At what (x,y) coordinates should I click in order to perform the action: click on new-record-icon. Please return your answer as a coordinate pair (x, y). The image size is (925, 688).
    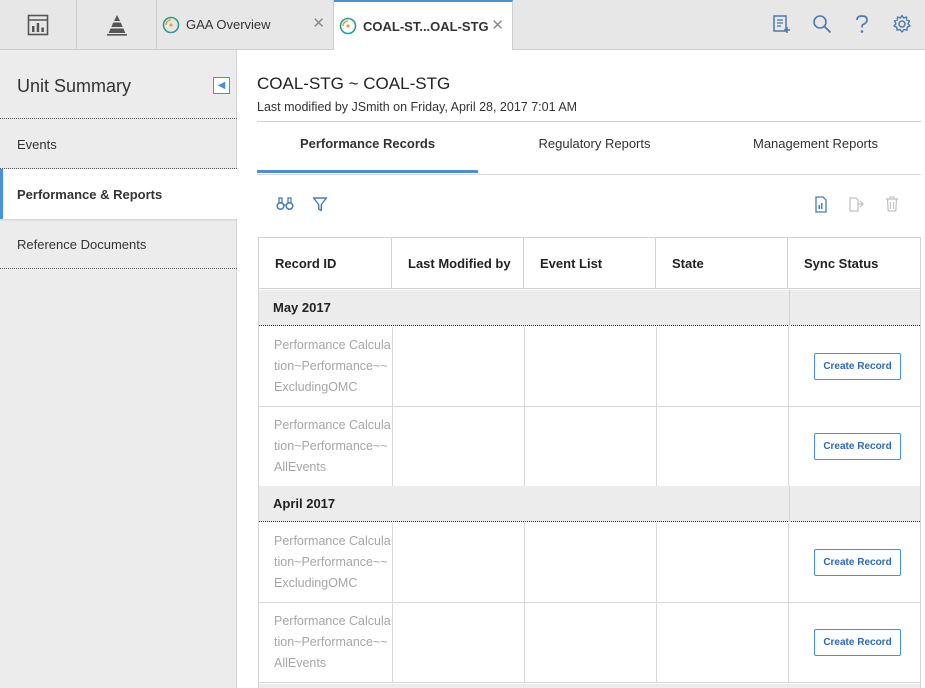
    Looking at the image, I should click on (781, 24).